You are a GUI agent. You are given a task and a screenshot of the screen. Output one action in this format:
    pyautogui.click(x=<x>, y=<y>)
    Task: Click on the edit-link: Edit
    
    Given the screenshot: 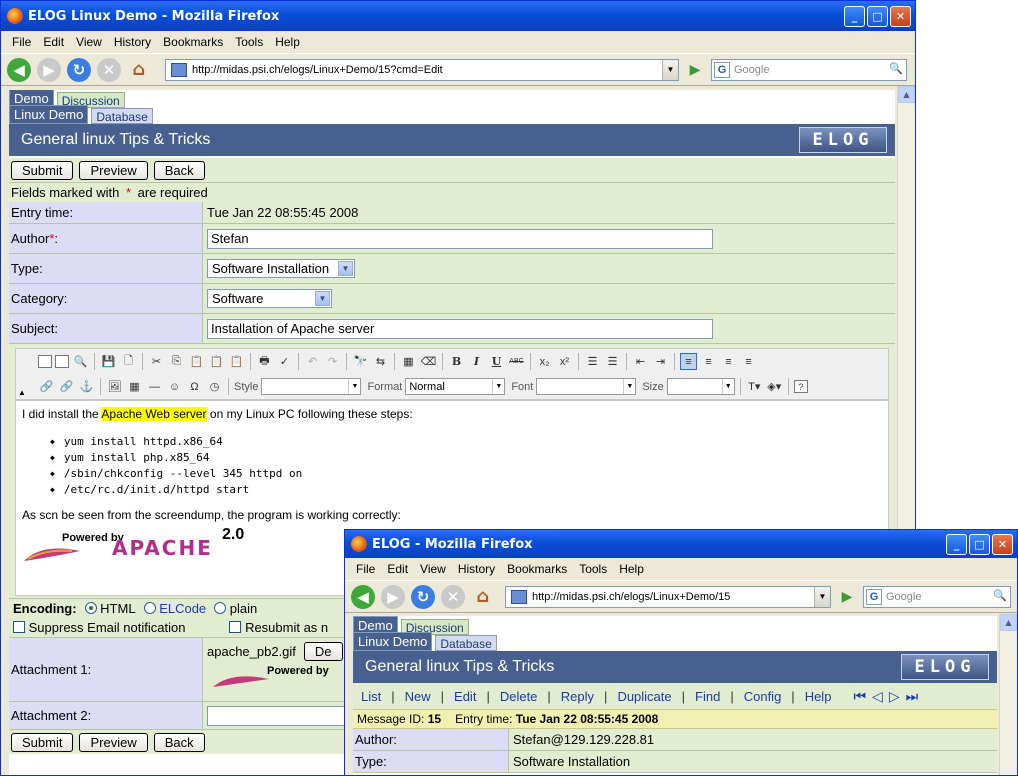 What is the action you would take?
    pyautogui.click(x=465, y=696)
    